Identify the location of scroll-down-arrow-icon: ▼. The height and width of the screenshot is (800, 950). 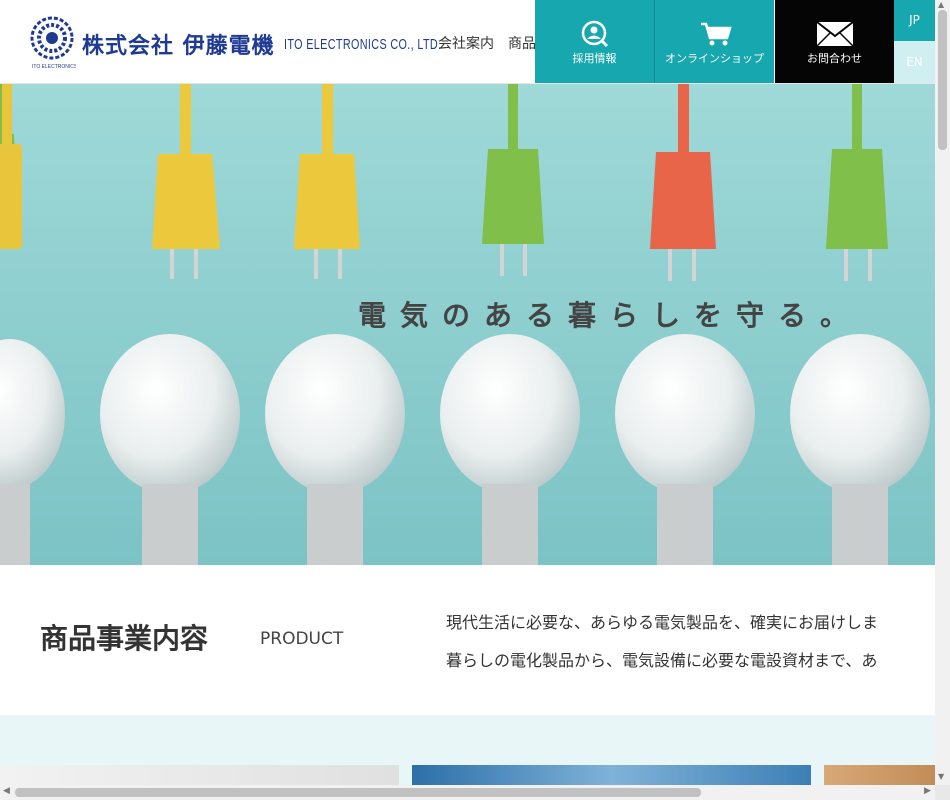
(941, 776).